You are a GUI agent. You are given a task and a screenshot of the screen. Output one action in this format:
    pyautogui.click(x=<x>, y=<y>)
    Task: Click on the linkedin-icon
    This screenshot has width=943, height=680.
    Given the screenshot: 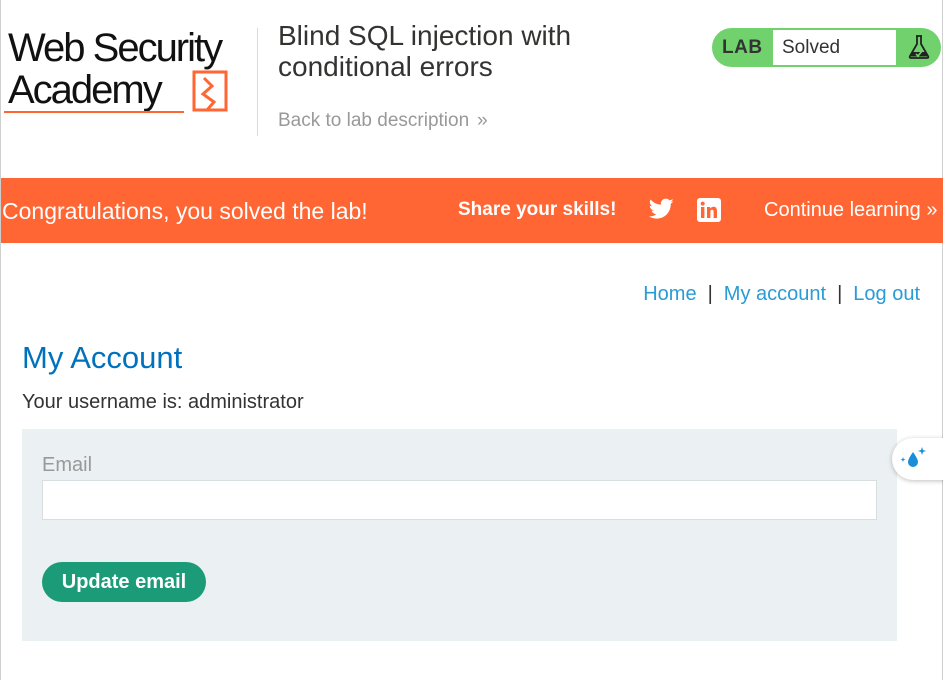 What is the action you would take?
    pyautogui.click(x=709, y=210)
    